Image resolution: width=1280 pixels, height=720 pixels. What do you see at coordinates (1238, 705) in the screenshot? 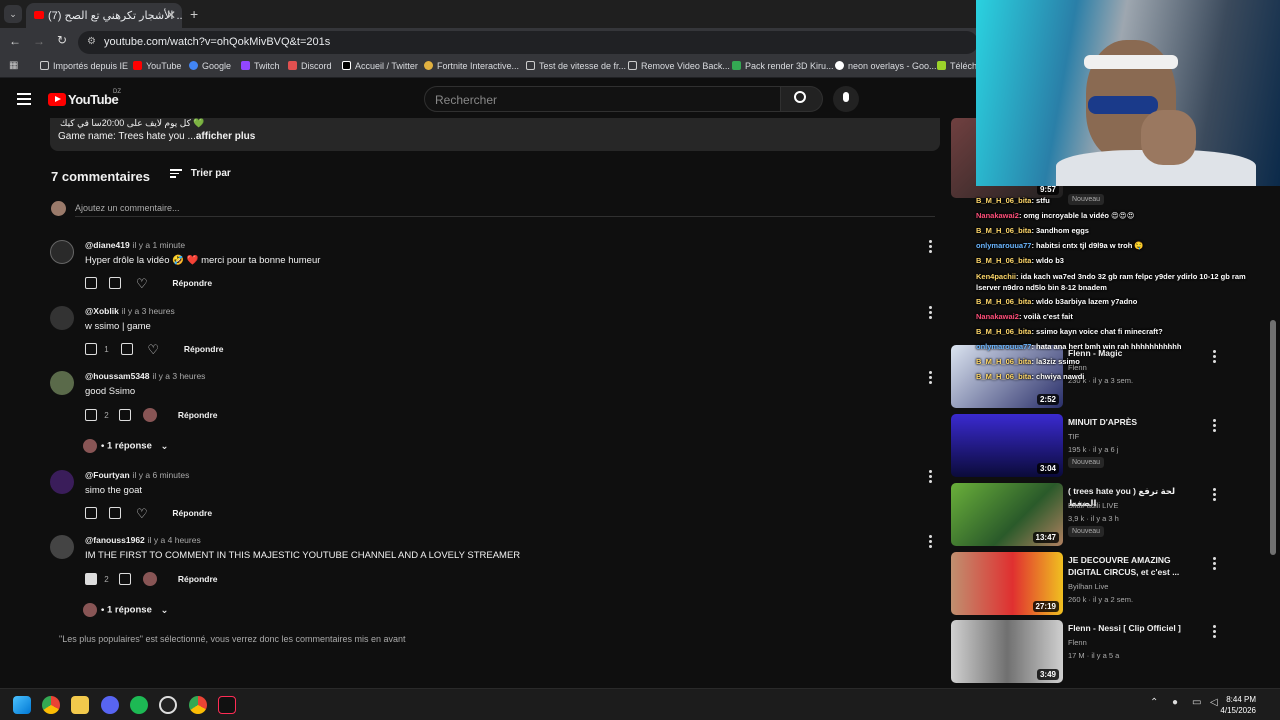
I see `system-clock: 8:44 PM 4/15/2026` at bounding box center [1238, 705].